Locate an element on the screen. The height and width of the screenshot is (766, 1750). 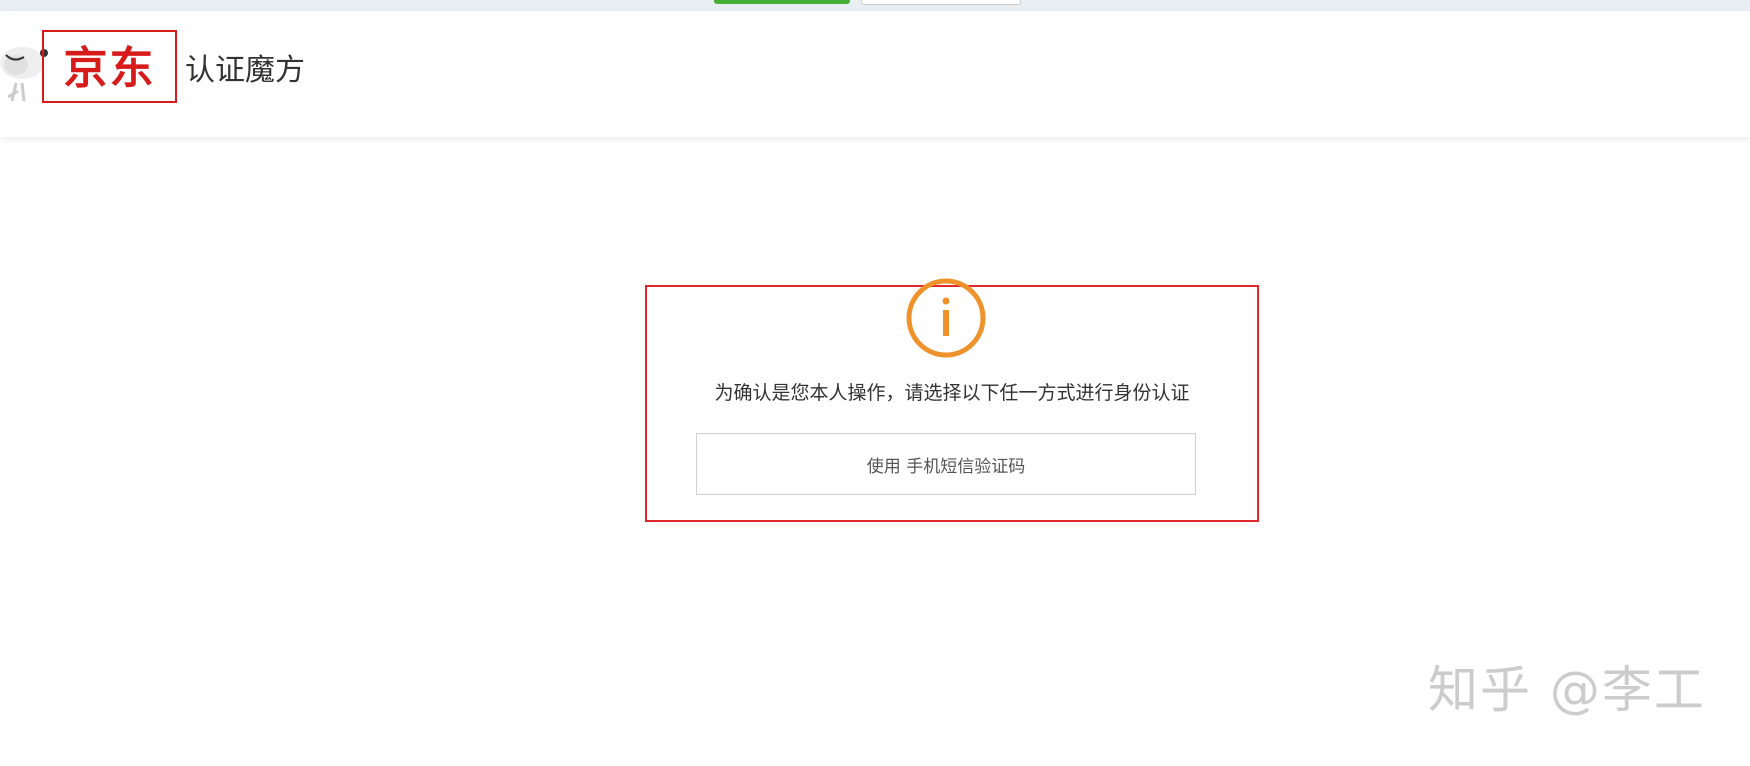
jd-logo-text: 京东 is located at coordinates (109, 68).